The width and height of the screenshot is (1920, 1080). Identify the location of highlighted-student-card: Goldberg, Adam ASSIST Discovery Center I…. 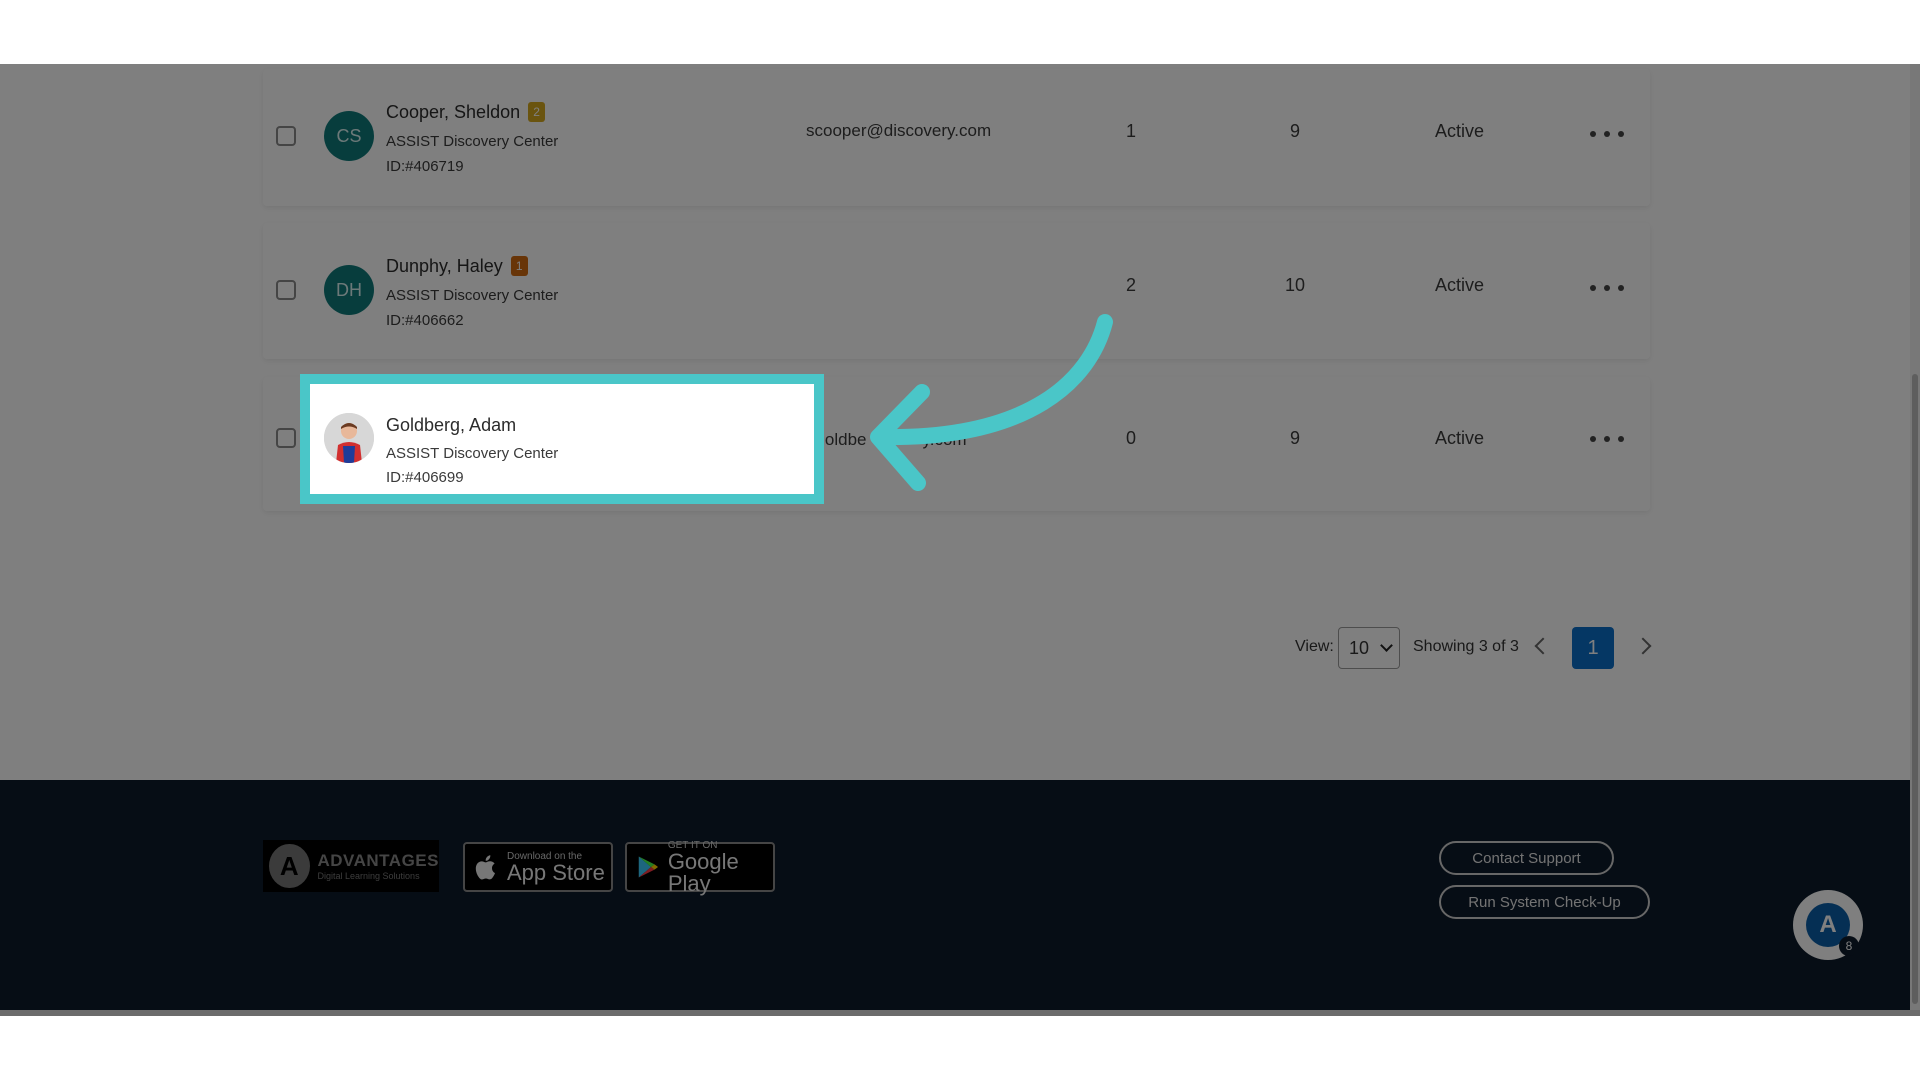
(562, 439).